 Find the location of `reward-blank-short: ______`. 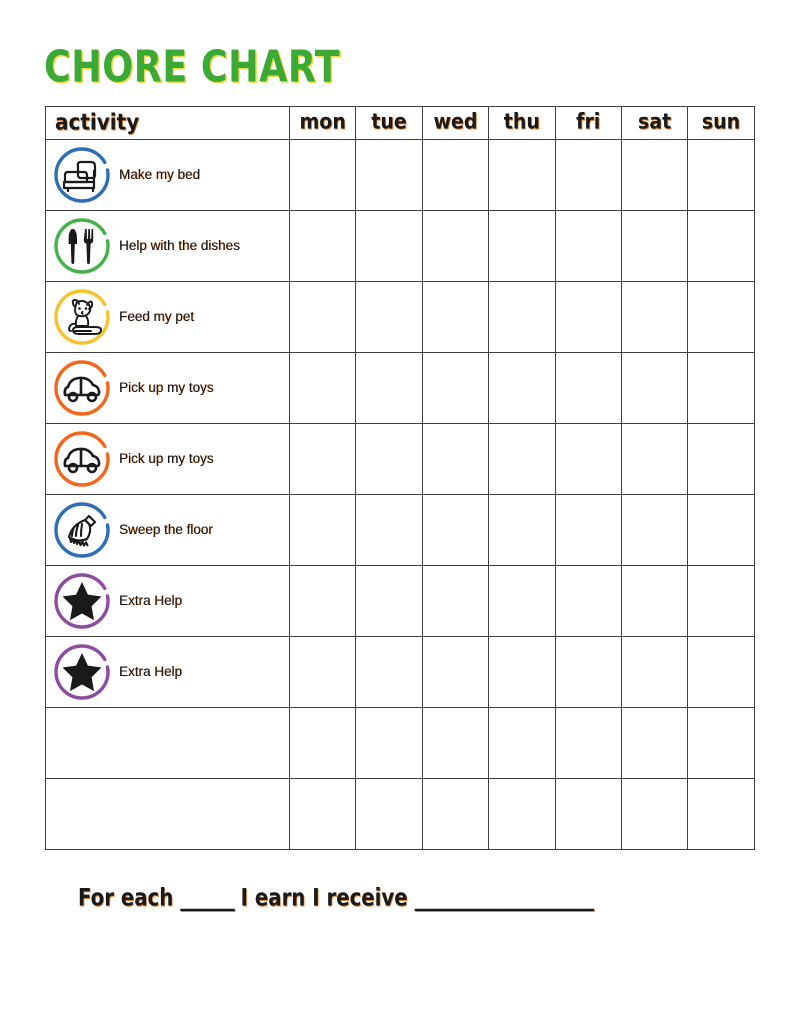

reward-blank-short: ______ is located at coordinates (207, 898).